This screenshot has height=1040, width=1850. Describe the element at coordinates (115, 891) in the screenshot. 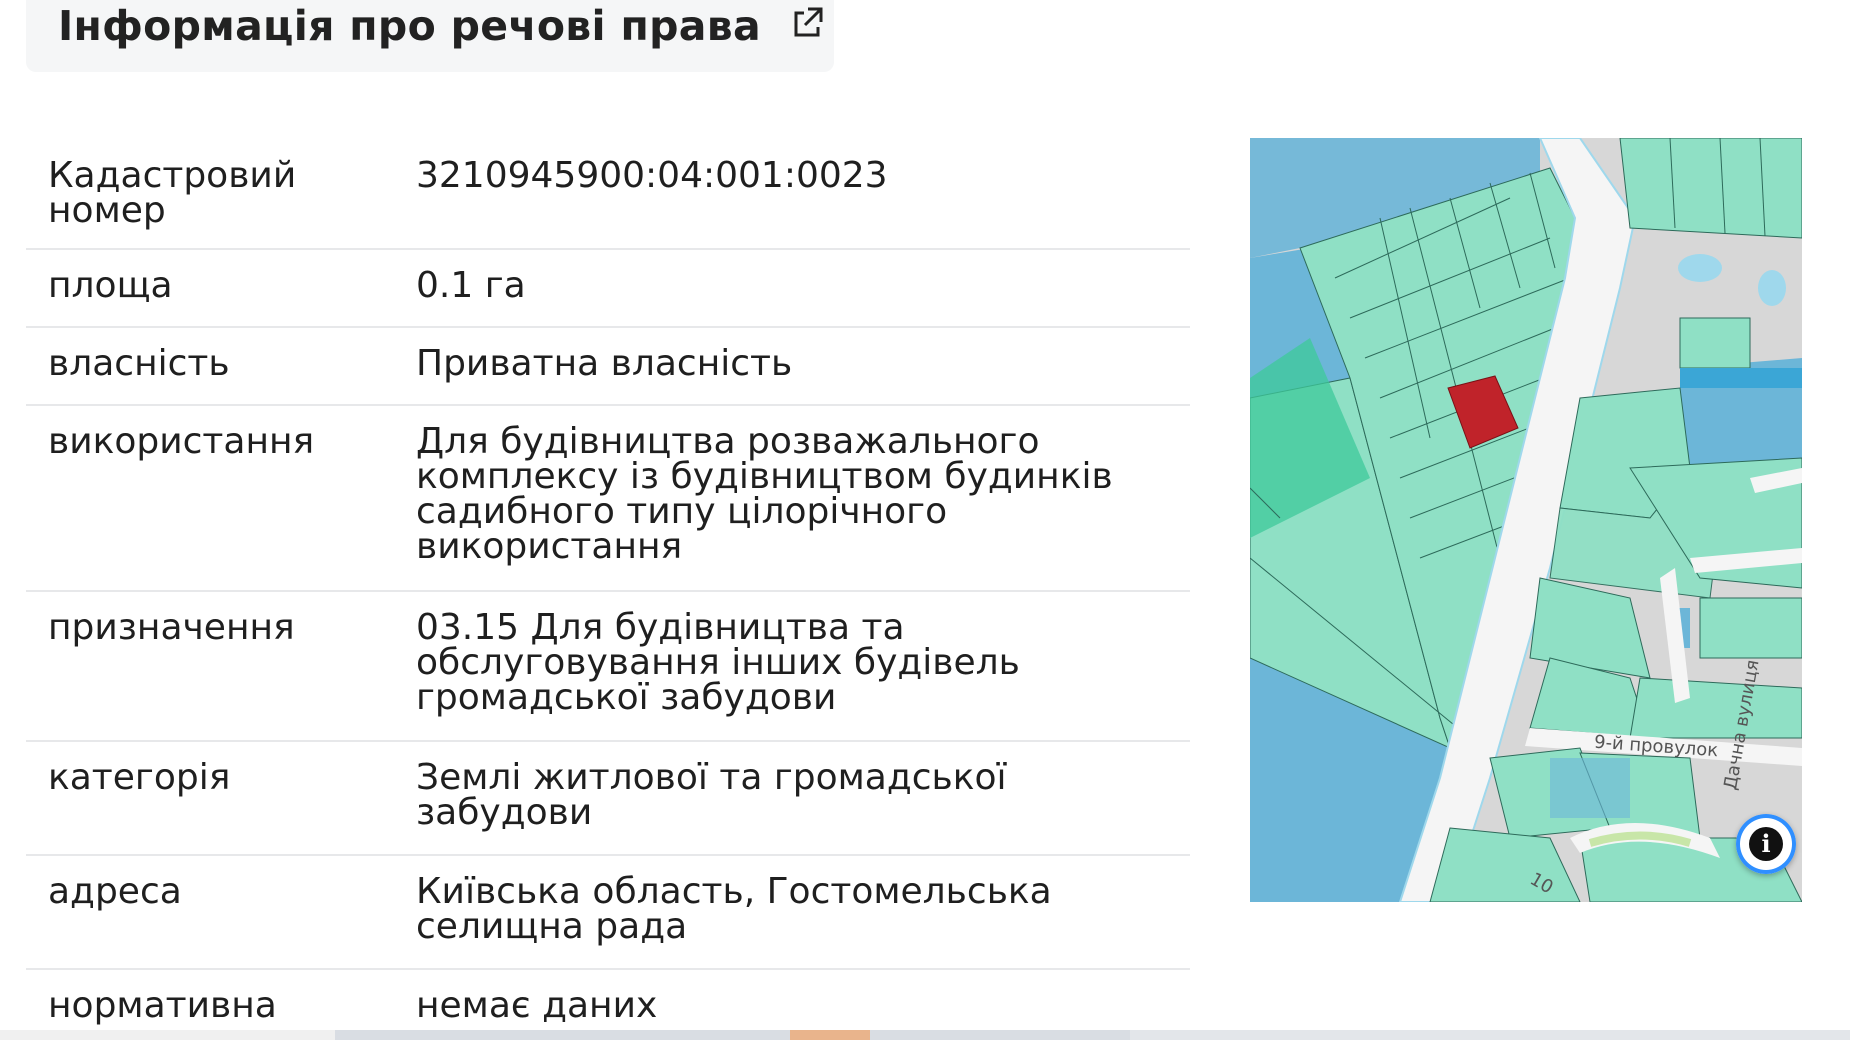

I see `row-label: адреса` at that location.